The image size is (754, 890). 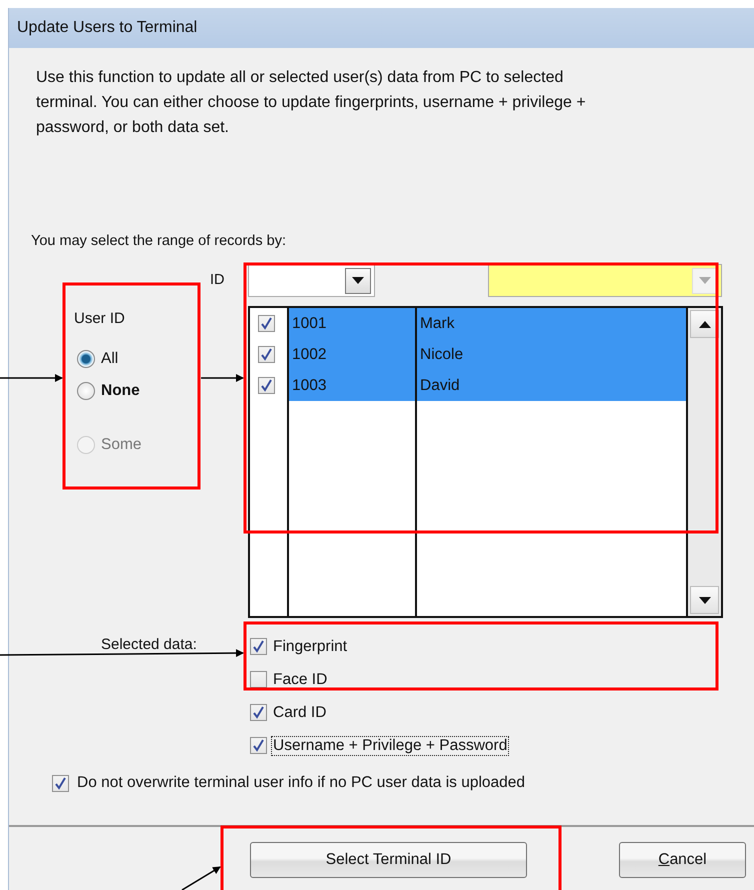 I want to click on checkbox-label: Do not overwrite terminal user info if no PC user data is uploaded, so click(x=301, y=783).